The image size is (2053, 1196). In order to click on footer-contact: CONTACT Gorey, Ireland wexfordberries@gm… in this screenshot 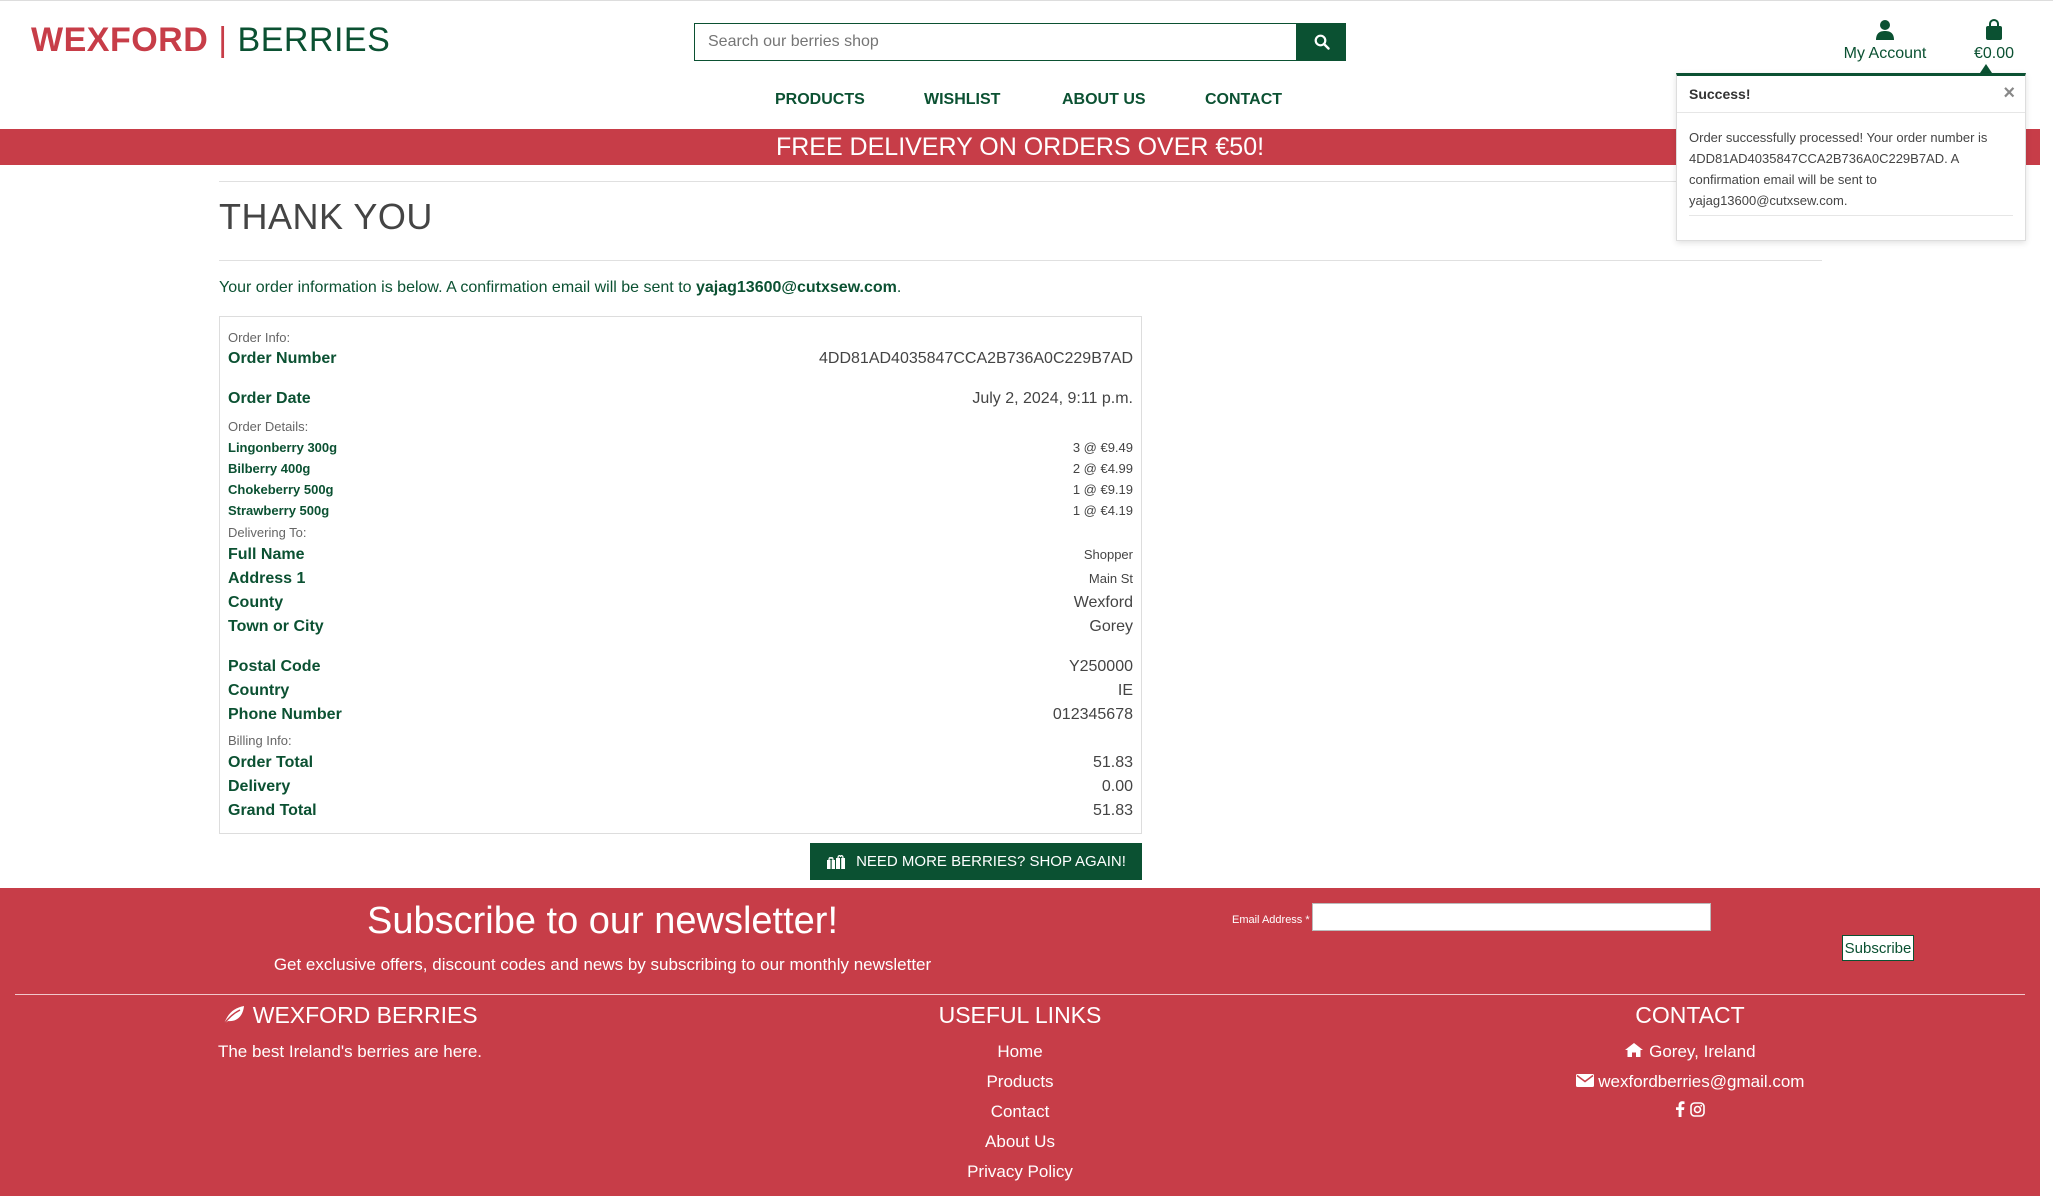, I will do `click(1690, 1064)`.